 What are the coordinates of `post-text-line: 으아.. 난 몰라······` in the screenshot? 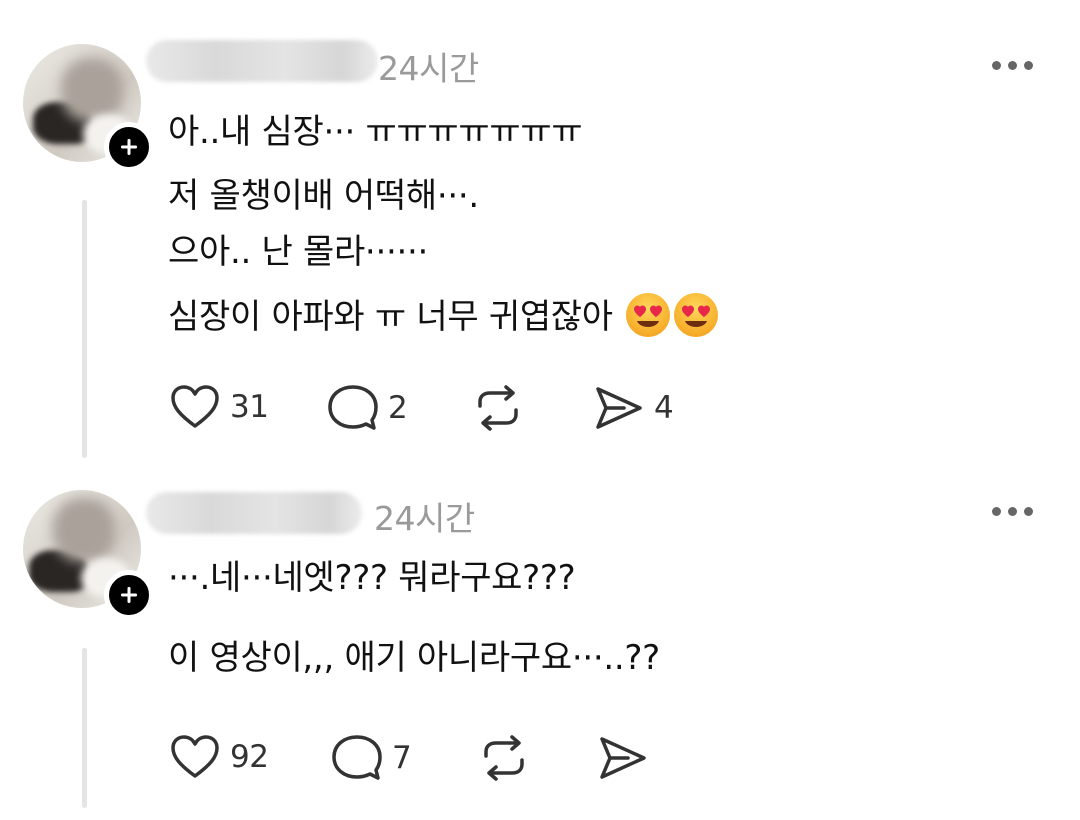 It's located at (298, 252).